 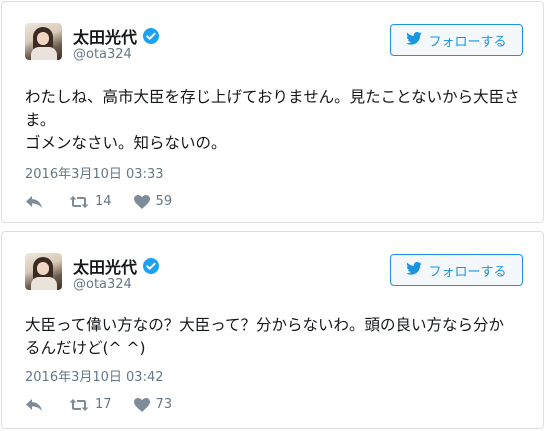 What do you see at coordinates (85, 348) in the screenshot?
I see `tweet-text-line: るんだけど(^ ^)` at bounding box center [85, 348].